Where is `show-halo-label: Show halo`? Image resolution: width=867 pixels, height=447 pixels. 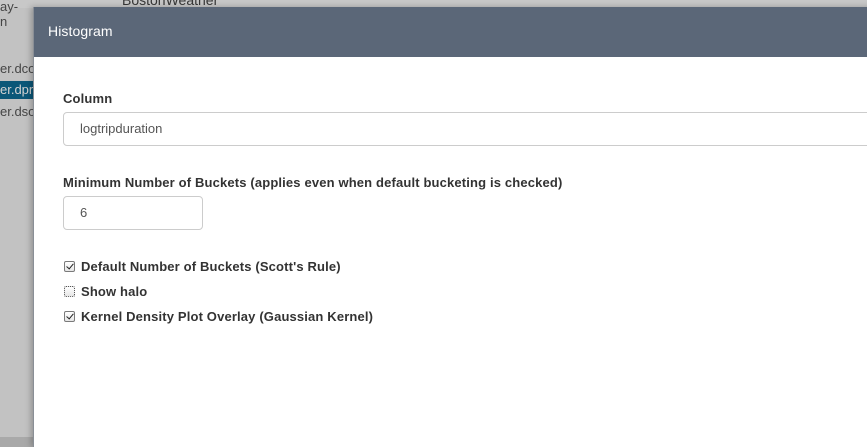 show-halo-label: Show halo is located at coordinates (114, 291).